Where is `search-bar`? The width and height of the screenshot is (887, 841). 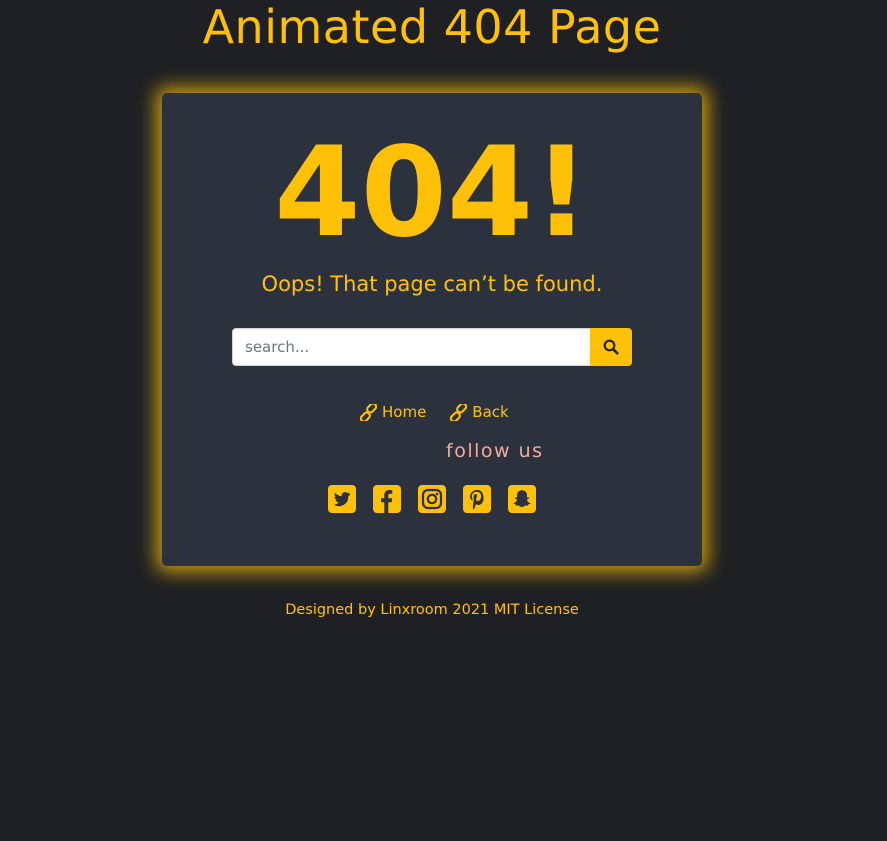
search-bar is located at coordinates (432, 347).